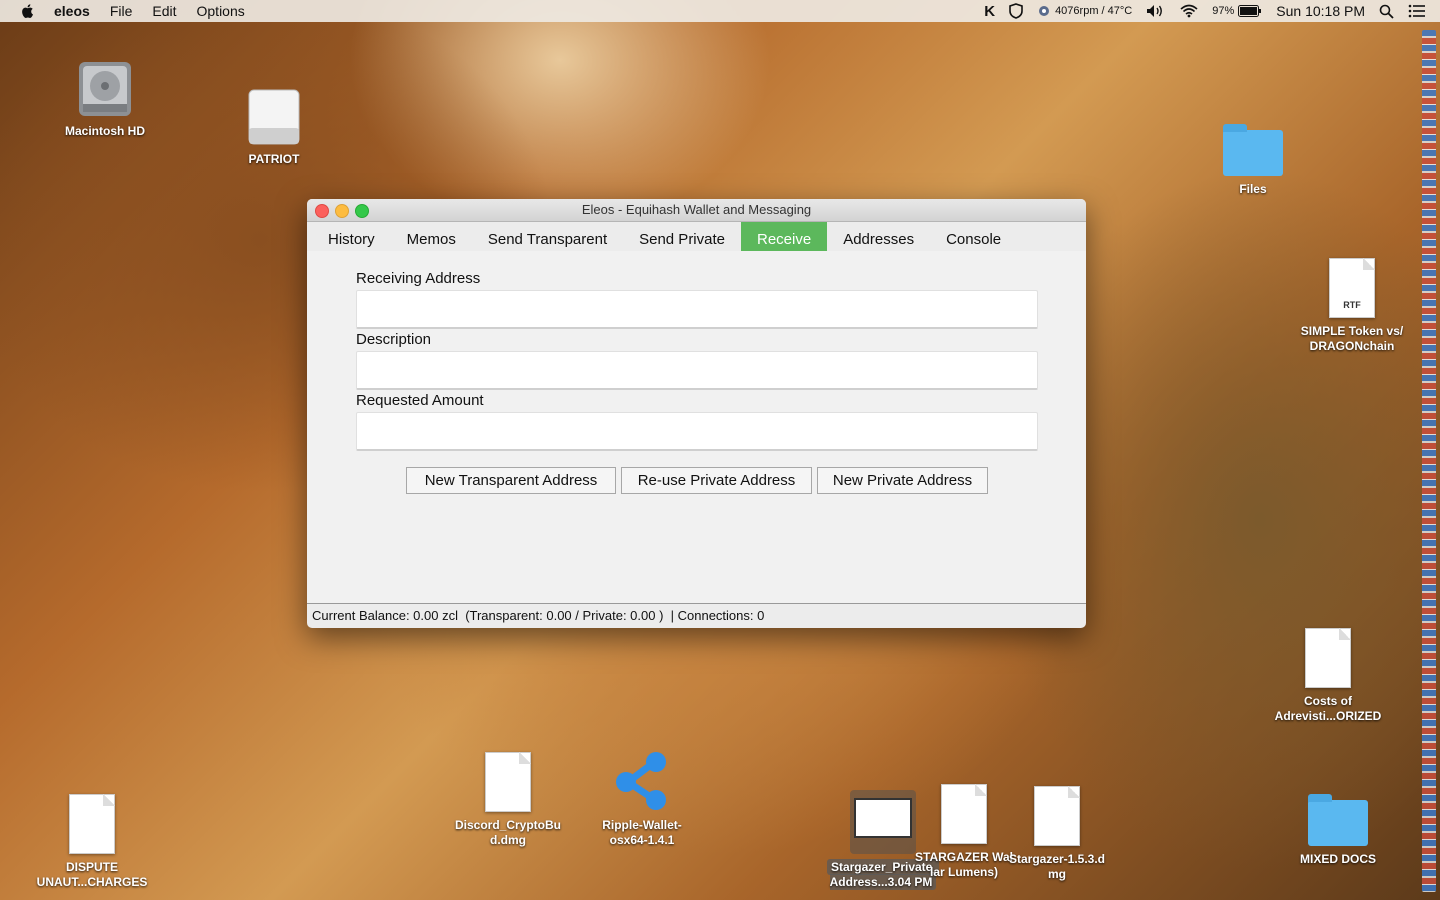 This screenshot has width=1440, height=900. I want to click on tab-receive: Receive, so click(784, 236).